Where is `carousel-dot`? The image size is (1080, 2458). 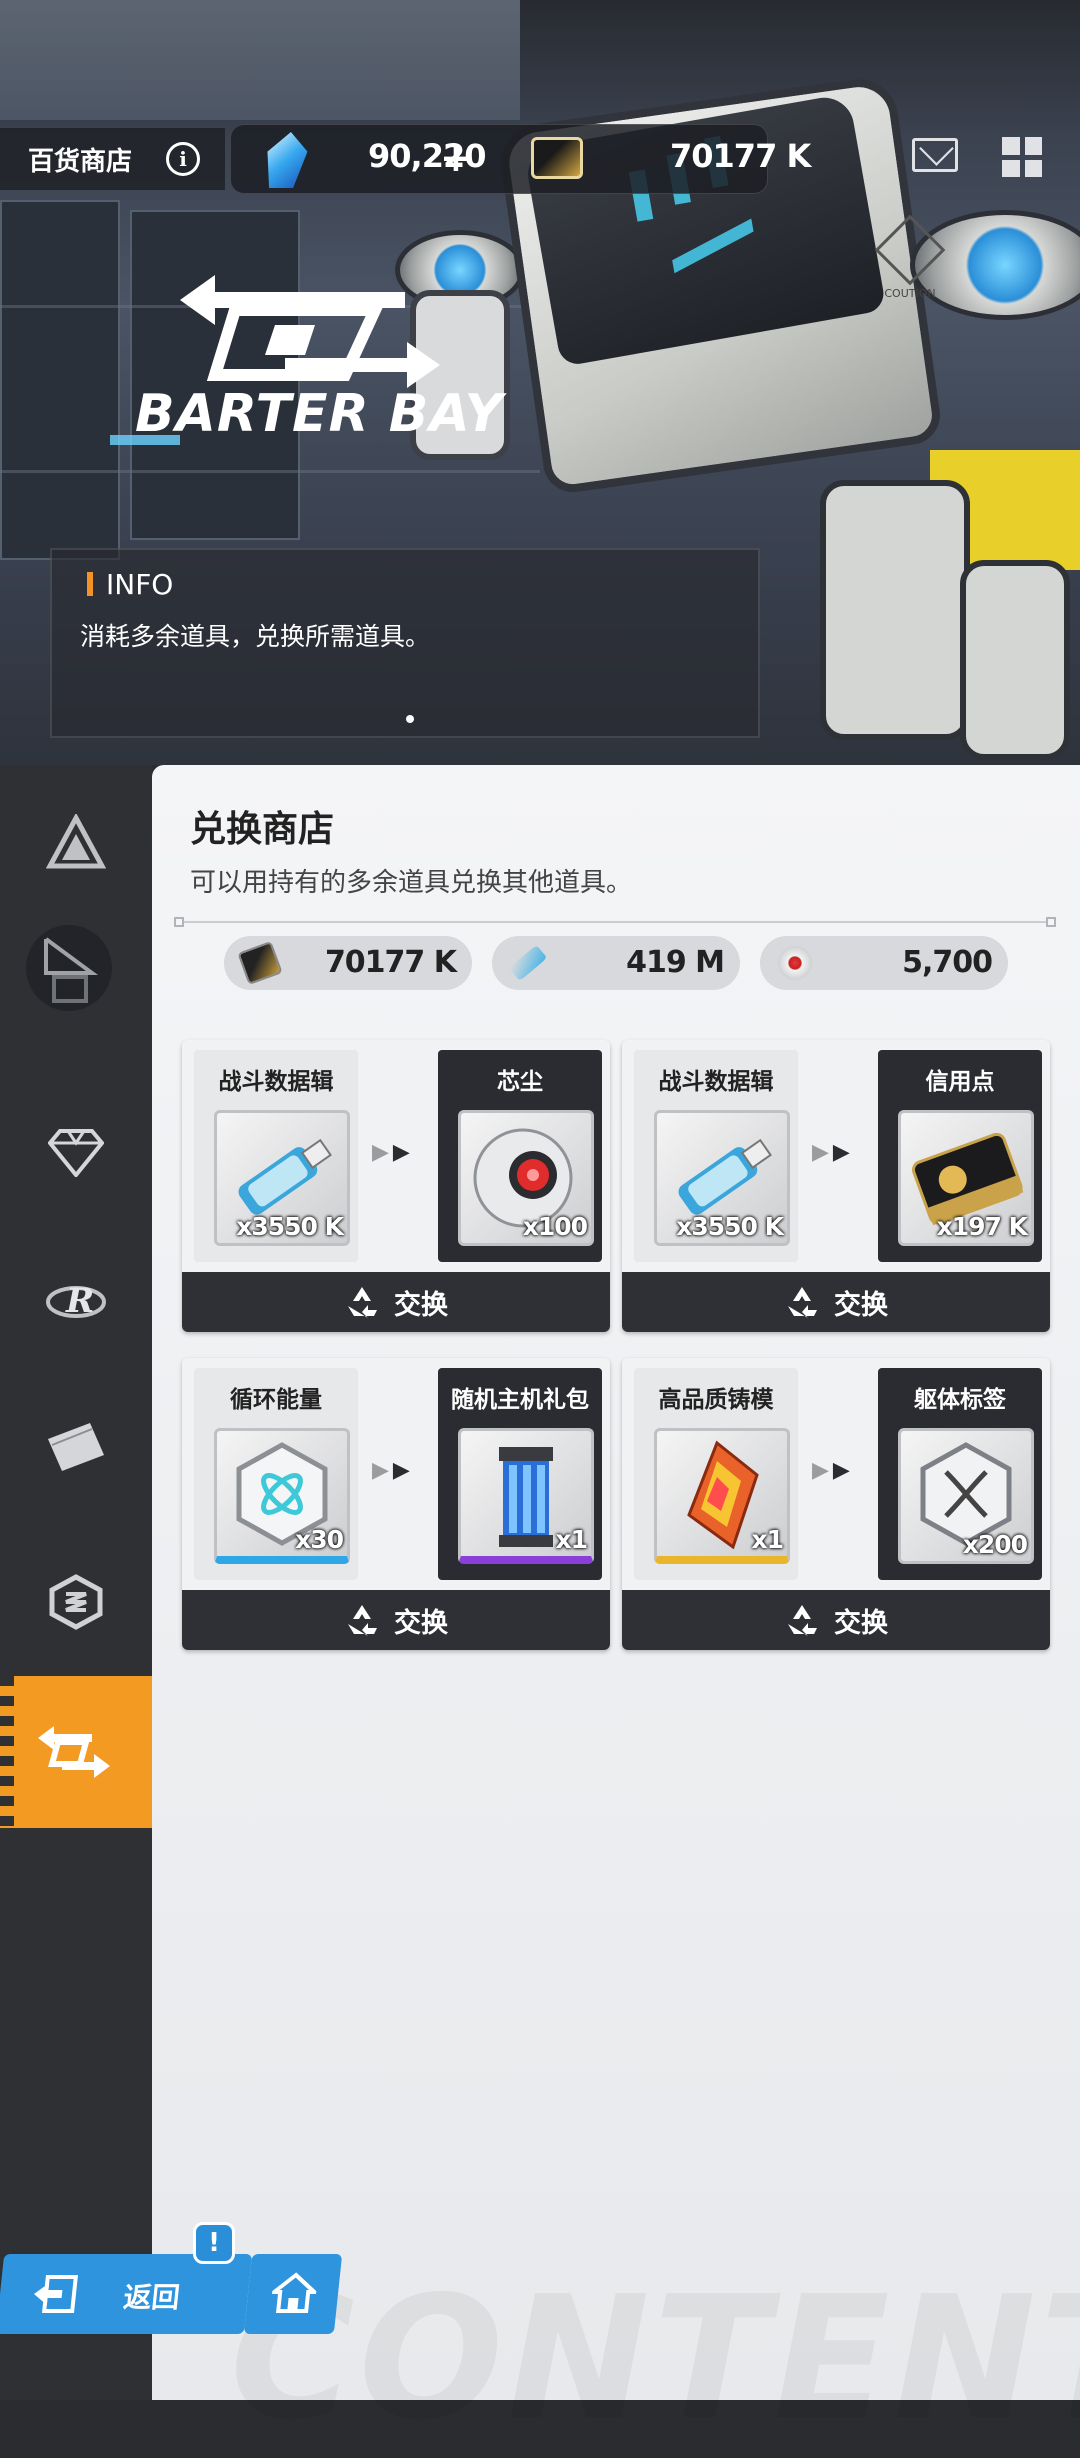
carousel-dot is located at coordinates (410, 719).